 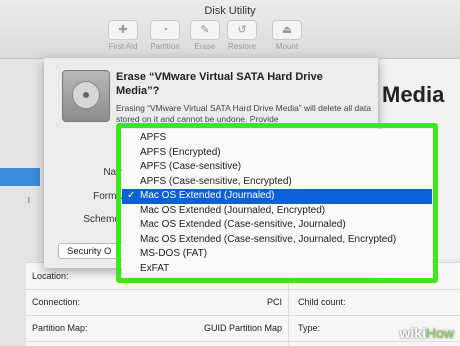 I want to click on location-label: Location:, so click(x=50, y=276).